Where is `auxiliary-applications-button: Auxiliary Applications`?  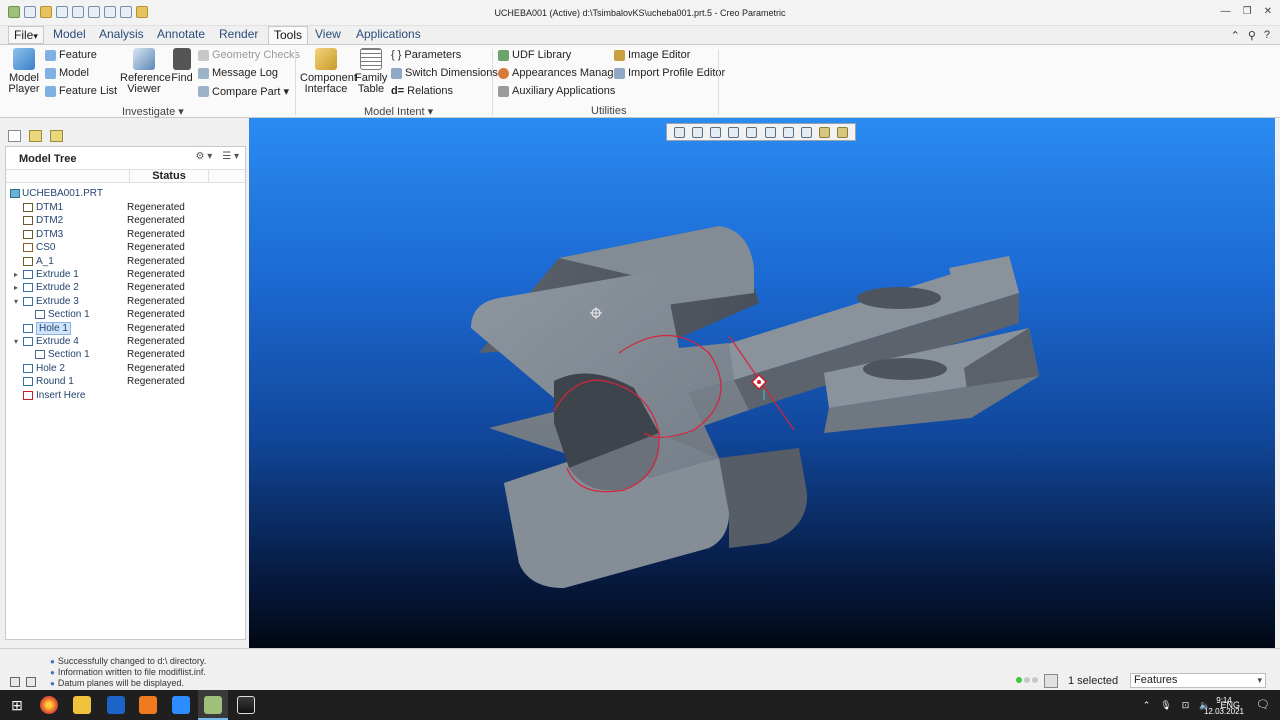
auxiliary-applications-button: Auxiliary Applications is located at coordinates (556, 91).